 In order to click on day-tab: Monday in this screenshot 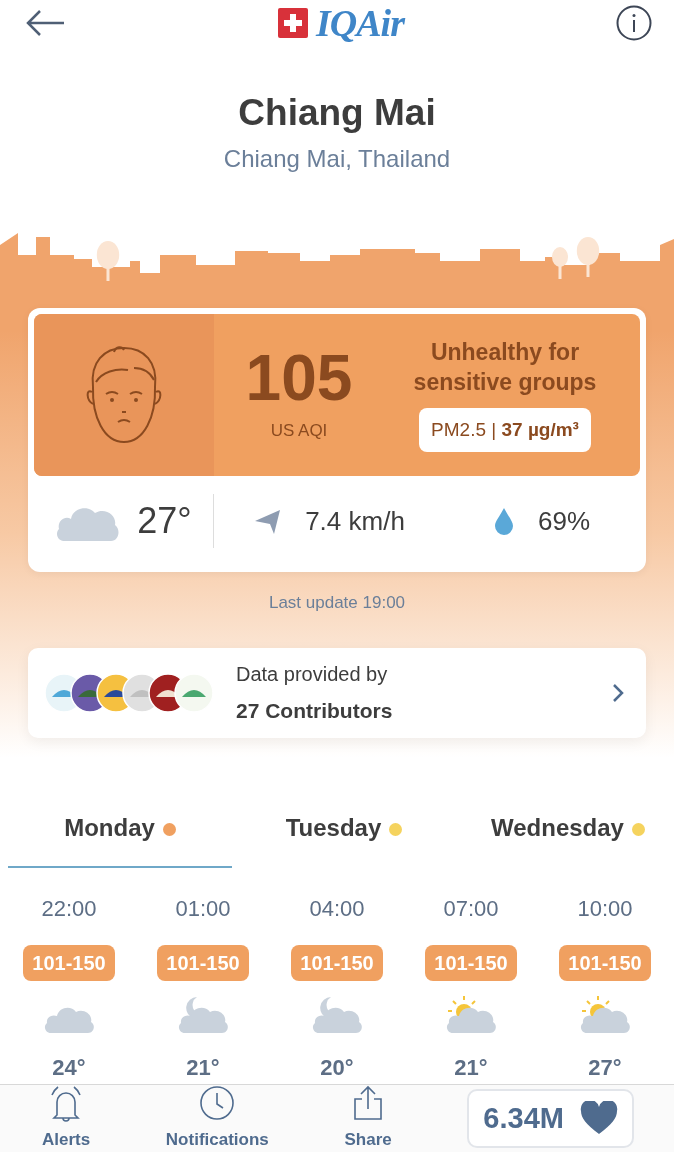, I will do `click(120, 832)`.